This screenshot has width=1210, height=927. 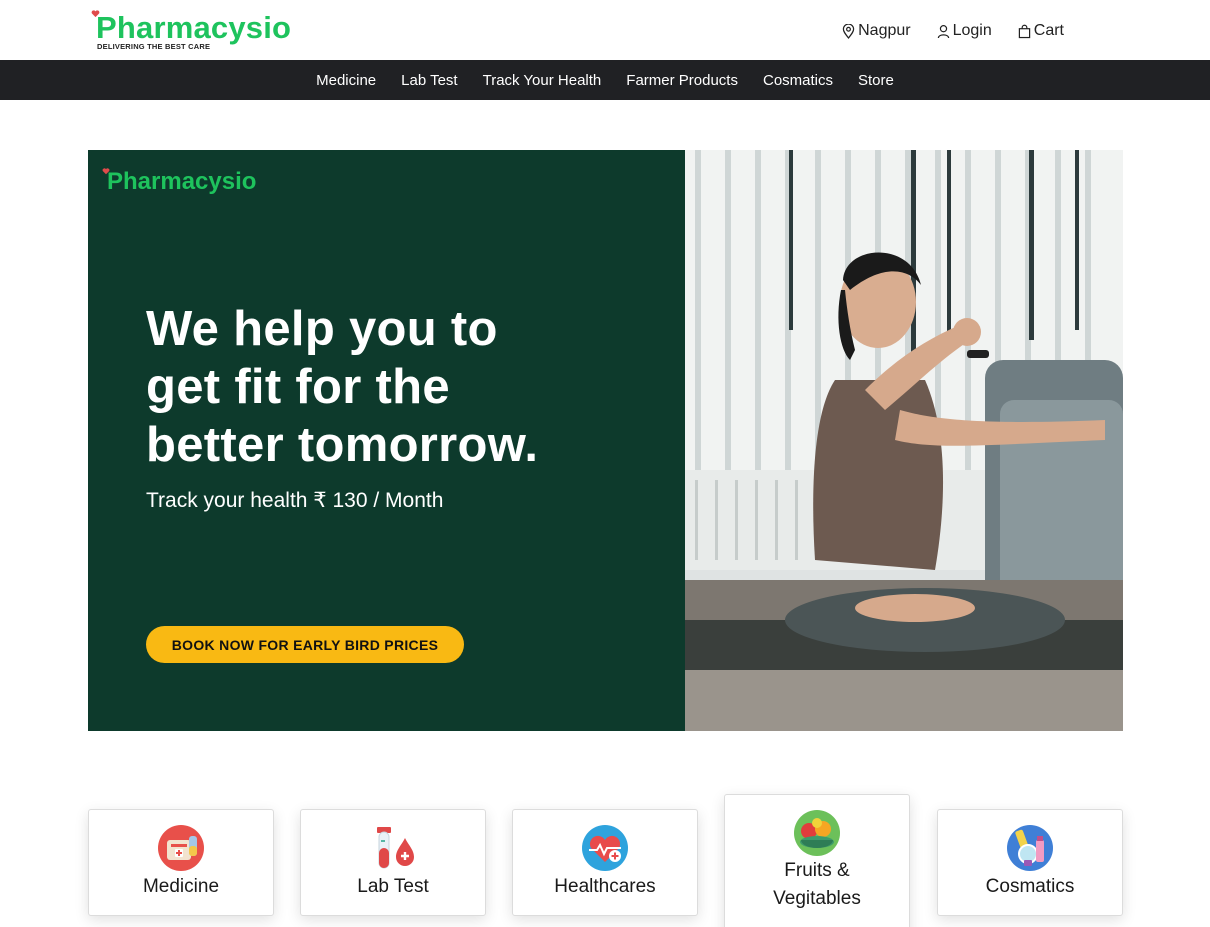 I want to click on cart-link: Cart, so click(x=1041, y=31).